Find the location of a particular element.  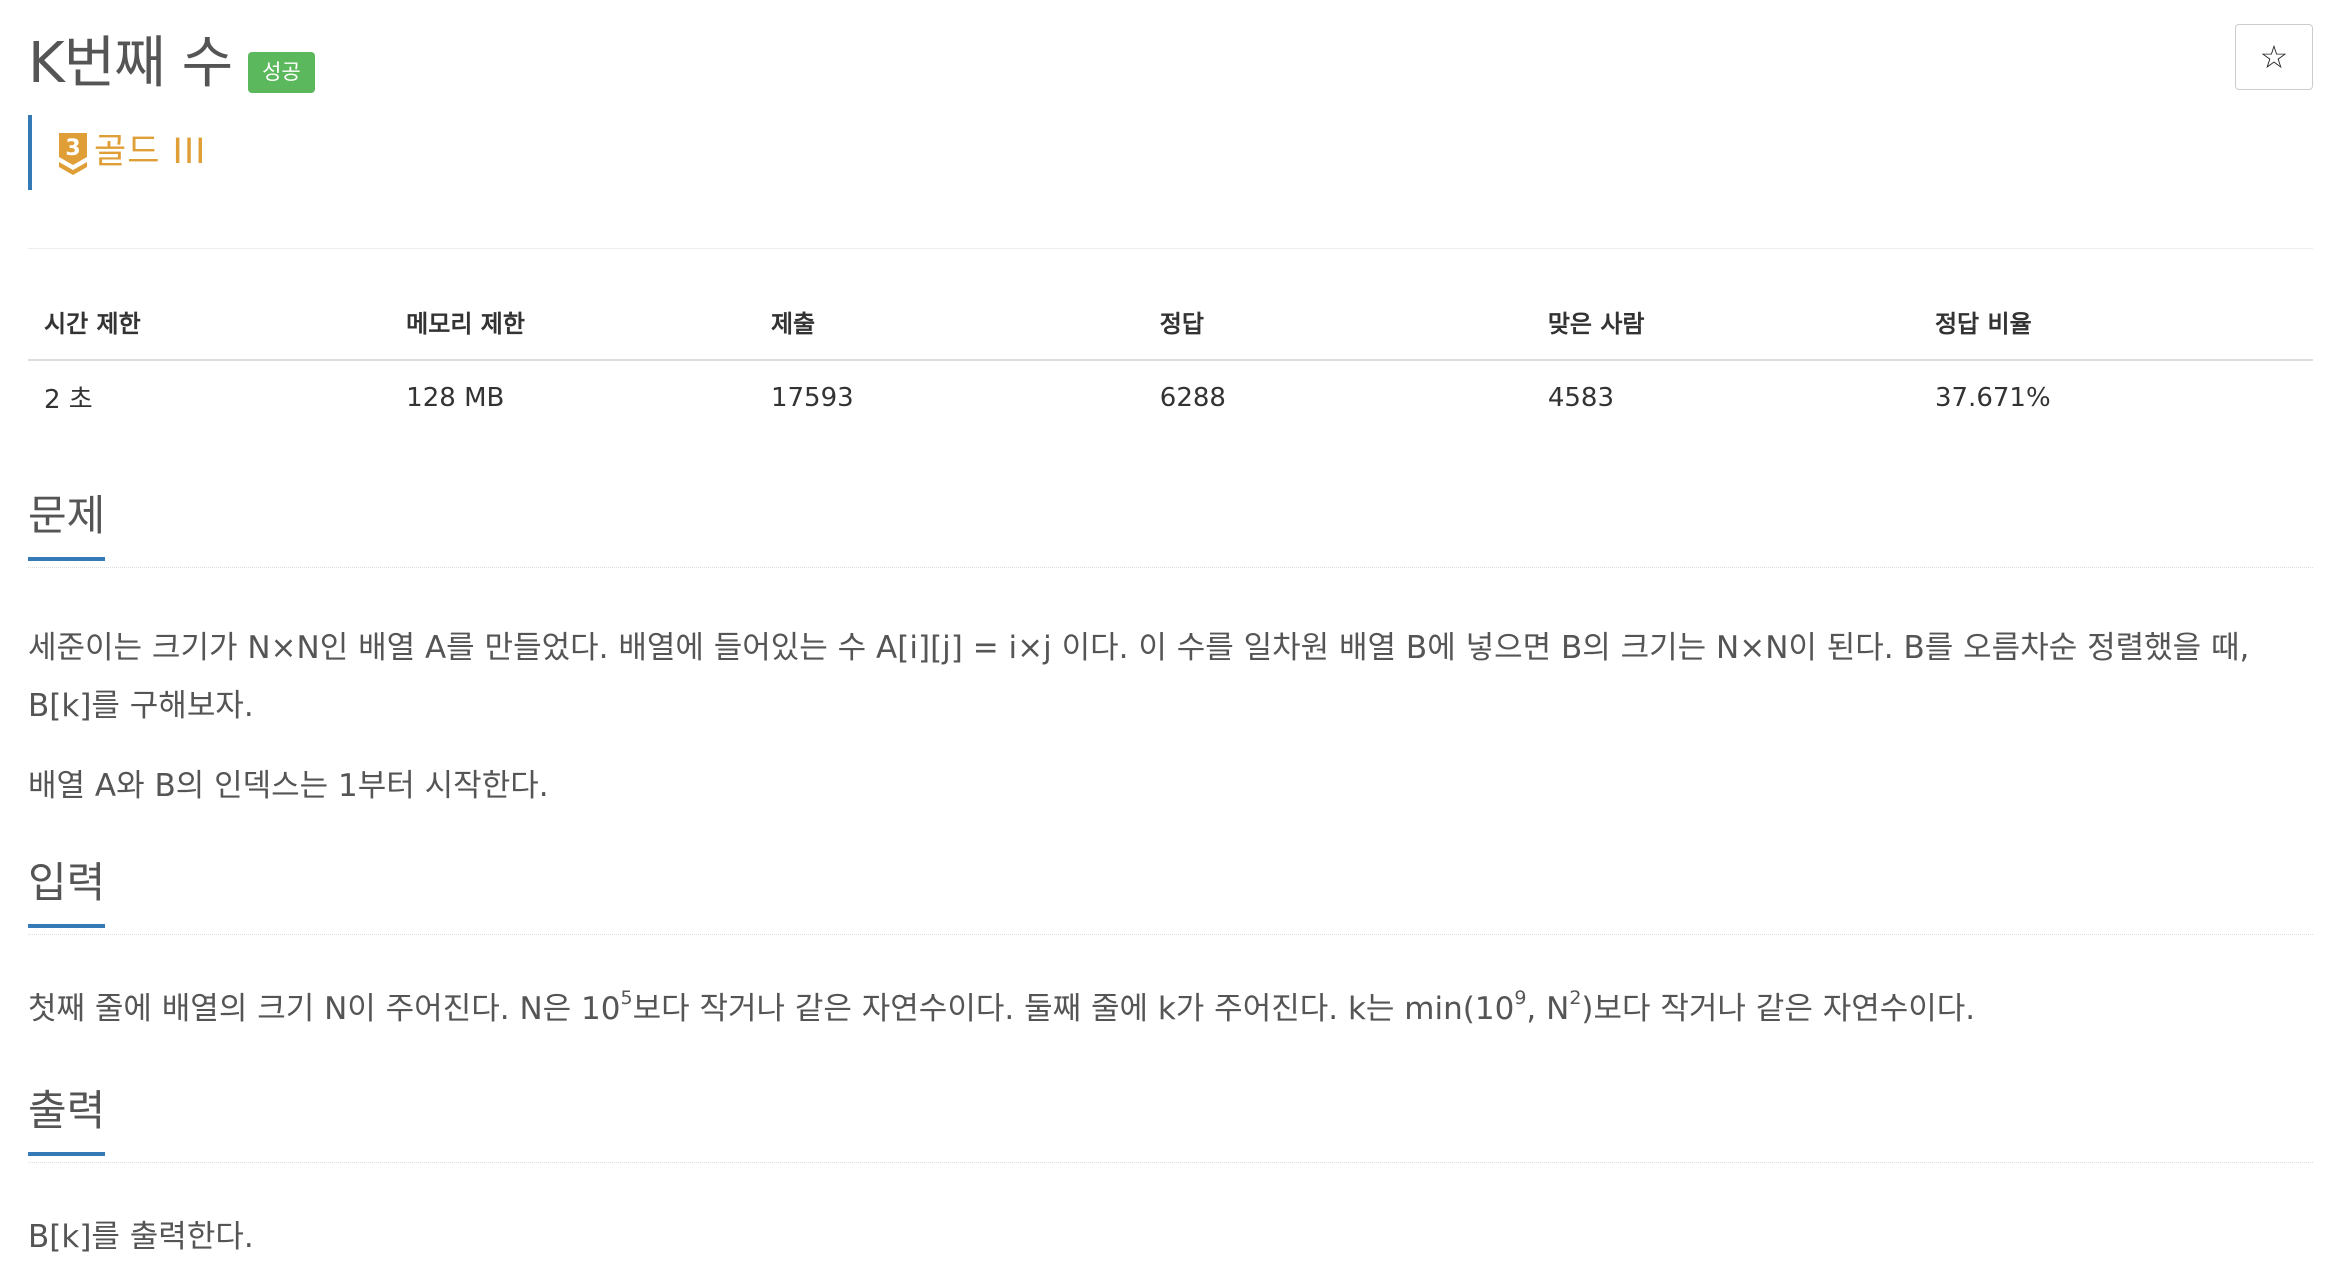

star-icon: ☆ is located at coordinates (2274, 57).